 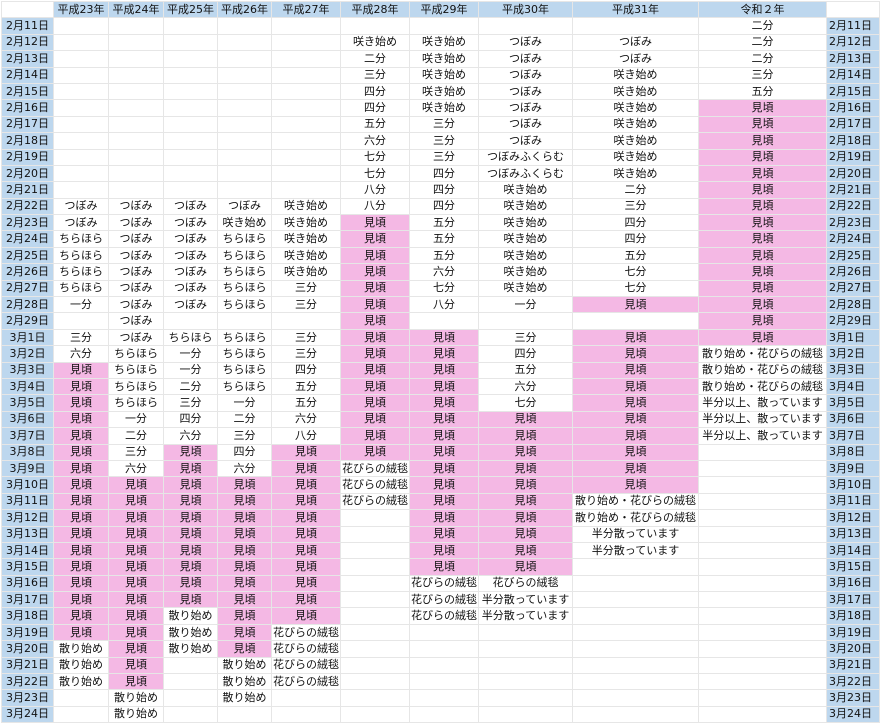 What do you see at coordinates (27, 370) in the screenshot?
I see `date-cell: 3月3日` at bounding box center [27, 370].